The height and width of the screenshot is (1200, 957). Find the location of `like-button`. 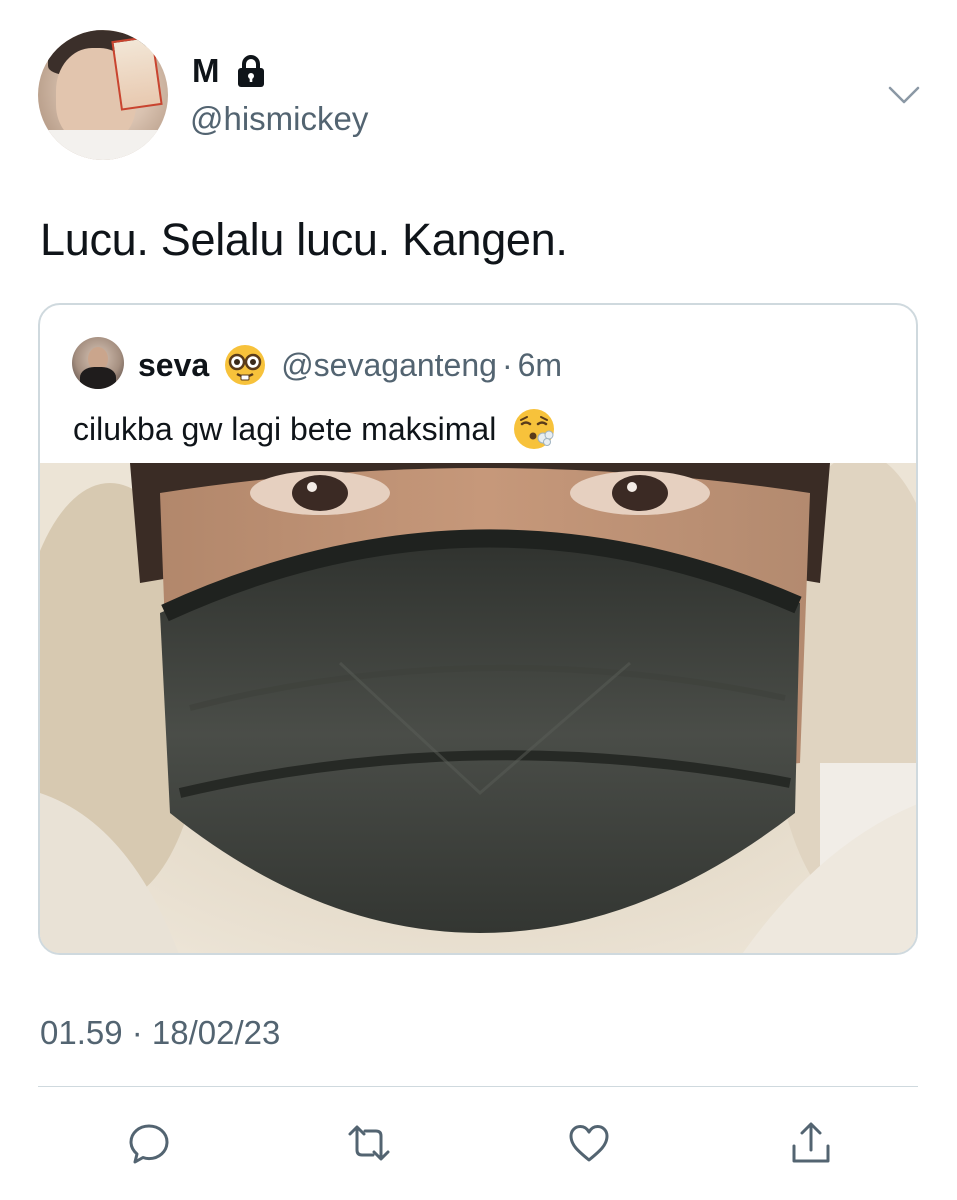

like-button is located at coordinates (589, 1143).